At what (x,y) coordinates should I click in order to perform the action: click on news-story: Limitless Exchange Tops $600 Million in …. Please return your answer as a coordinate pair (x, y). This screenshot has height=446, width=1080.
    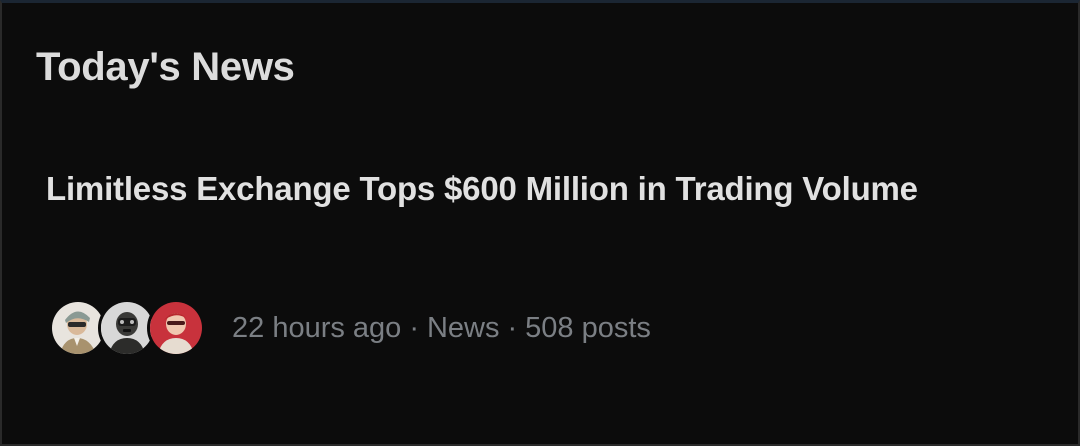
    Looking at the image, I should click on (496, 189).